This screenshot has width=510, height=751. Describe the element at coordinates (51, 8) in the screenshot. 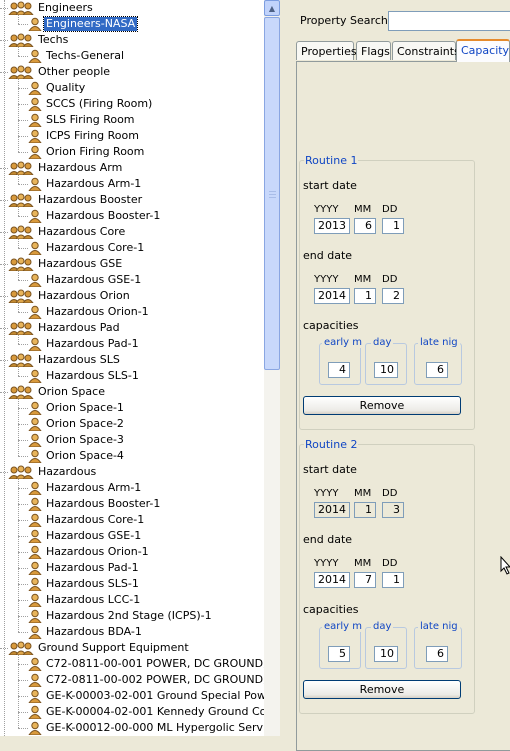

I see `tree-group-node: Engineers` at that location.